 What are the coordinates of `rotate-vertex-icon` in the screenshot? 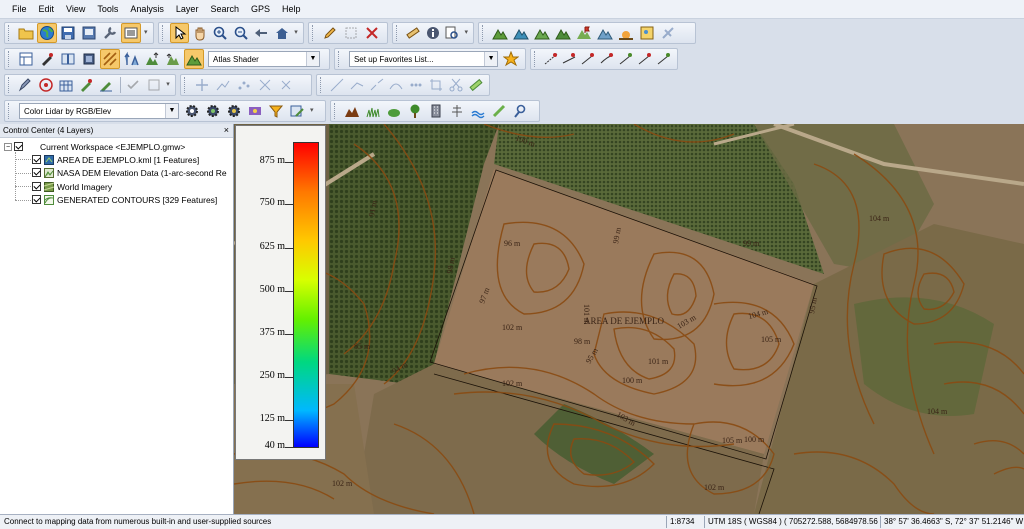 It's located at (265, 85).